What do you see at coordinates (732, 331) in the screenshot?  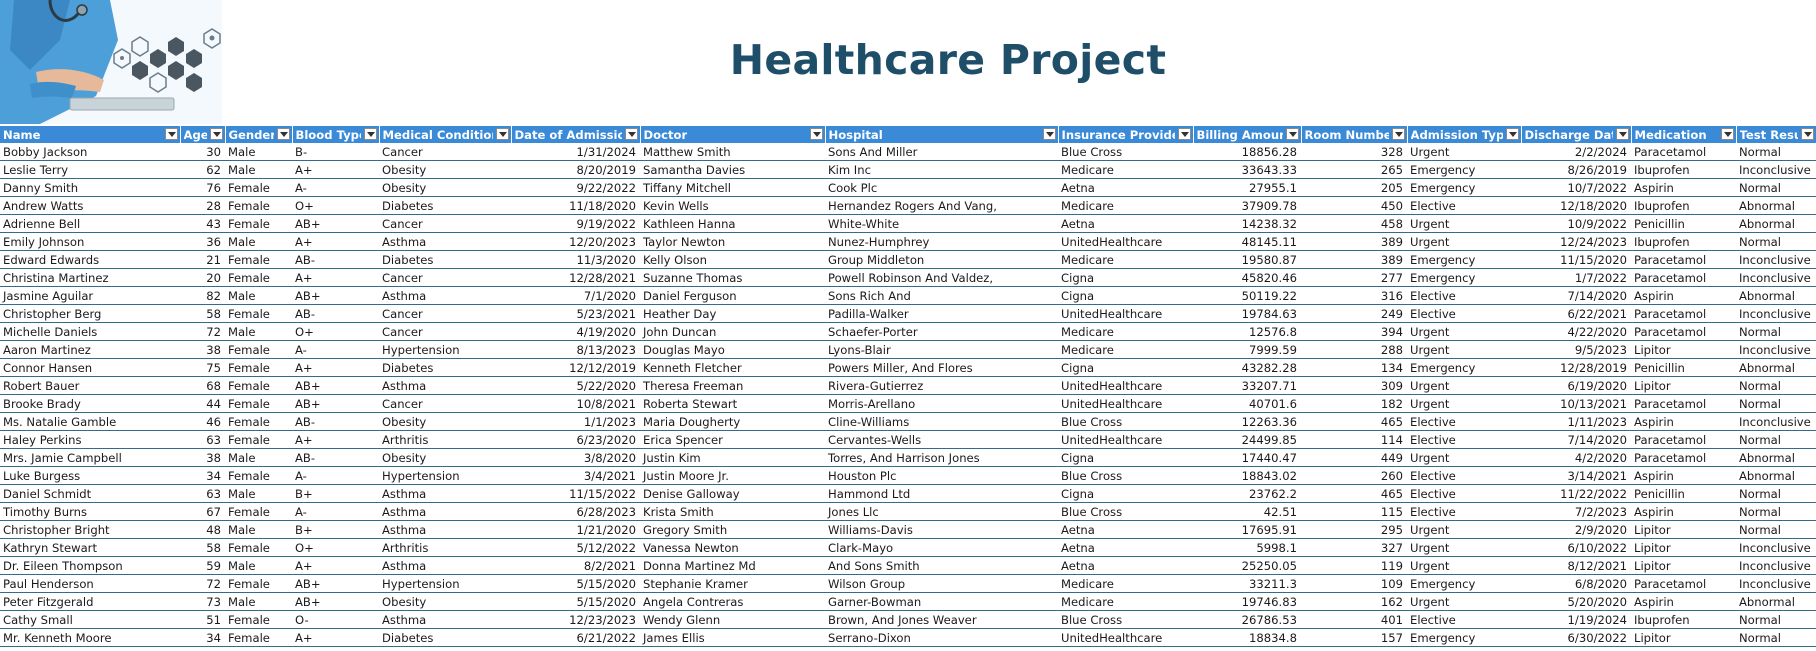 I see `table-cell: John Duncan` at bounding box center [732, 331].